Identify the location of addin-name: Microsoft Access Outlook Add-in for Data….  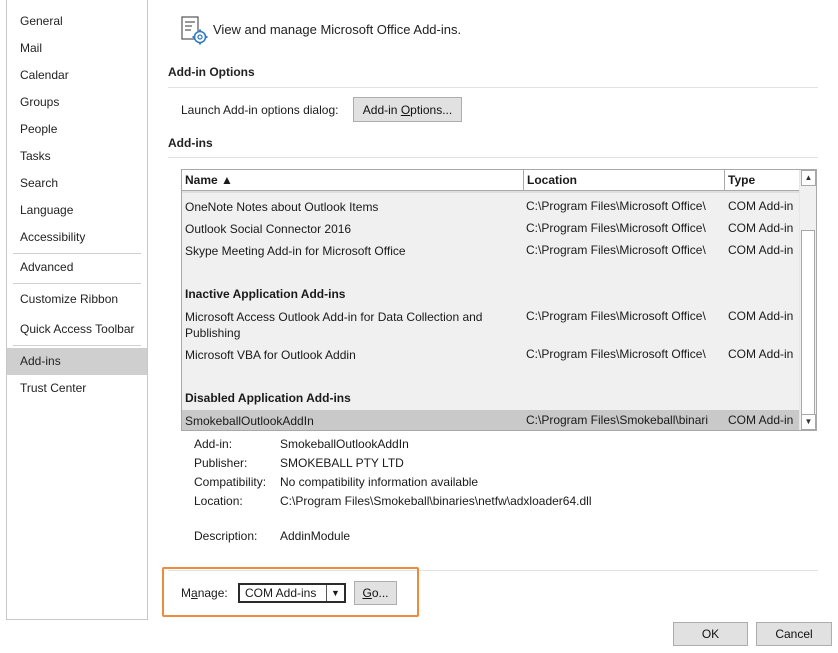
(334, 325).